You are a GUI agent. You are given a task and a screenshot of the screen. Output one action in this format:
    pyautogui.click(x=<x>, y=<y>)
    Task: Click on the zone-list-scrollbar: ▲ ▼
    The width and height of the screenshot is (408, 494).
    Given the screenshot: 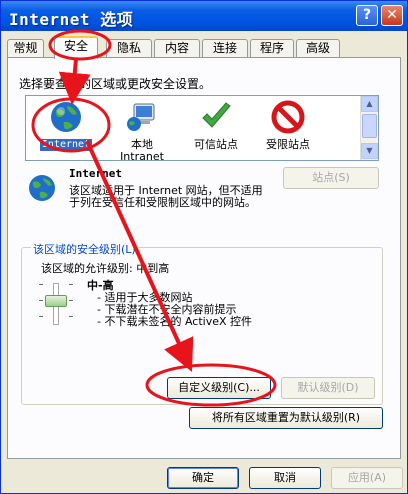 What is the action you would take?
    pyautogui.click(x=369, y=128)
    